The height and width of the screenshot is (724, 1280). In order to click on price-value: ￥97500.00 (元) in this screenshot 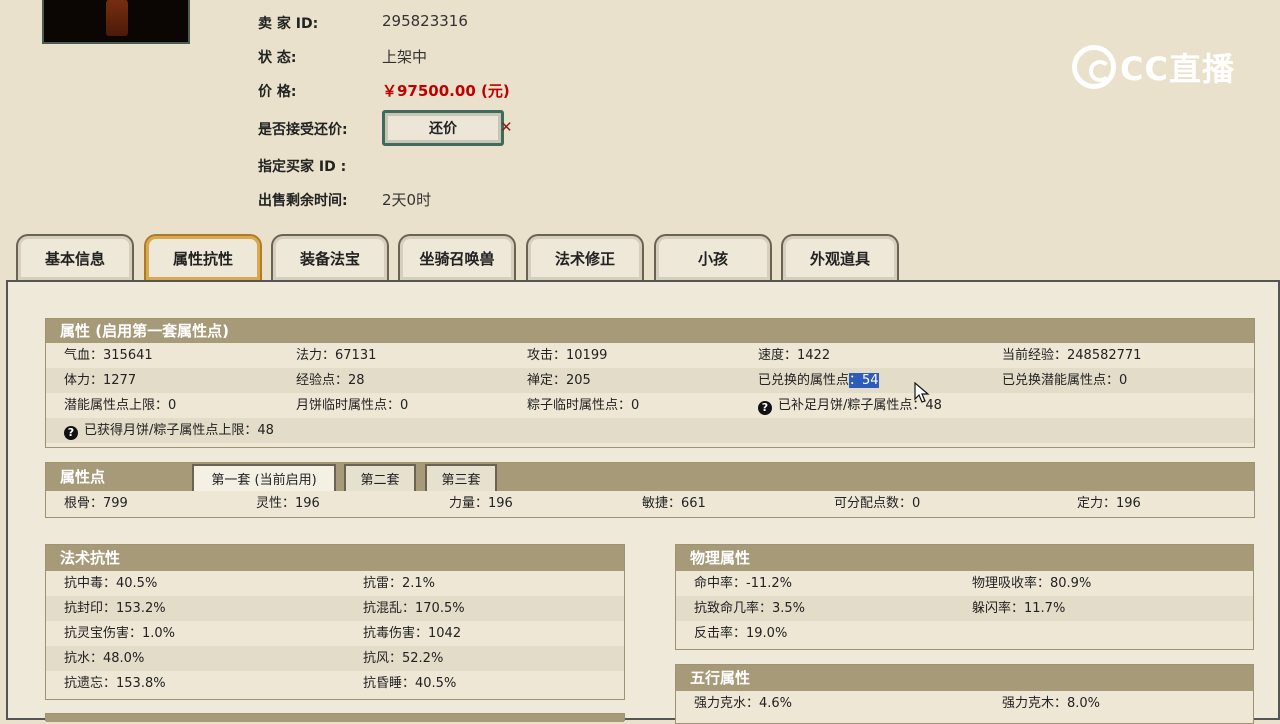, I will do `click(446, 91)`.